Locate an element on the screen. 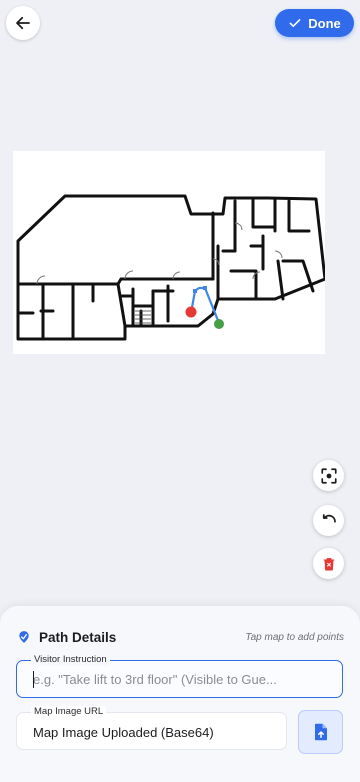  sheet-header: Path Details Tap map to add points is located at coordinates (180, 637).